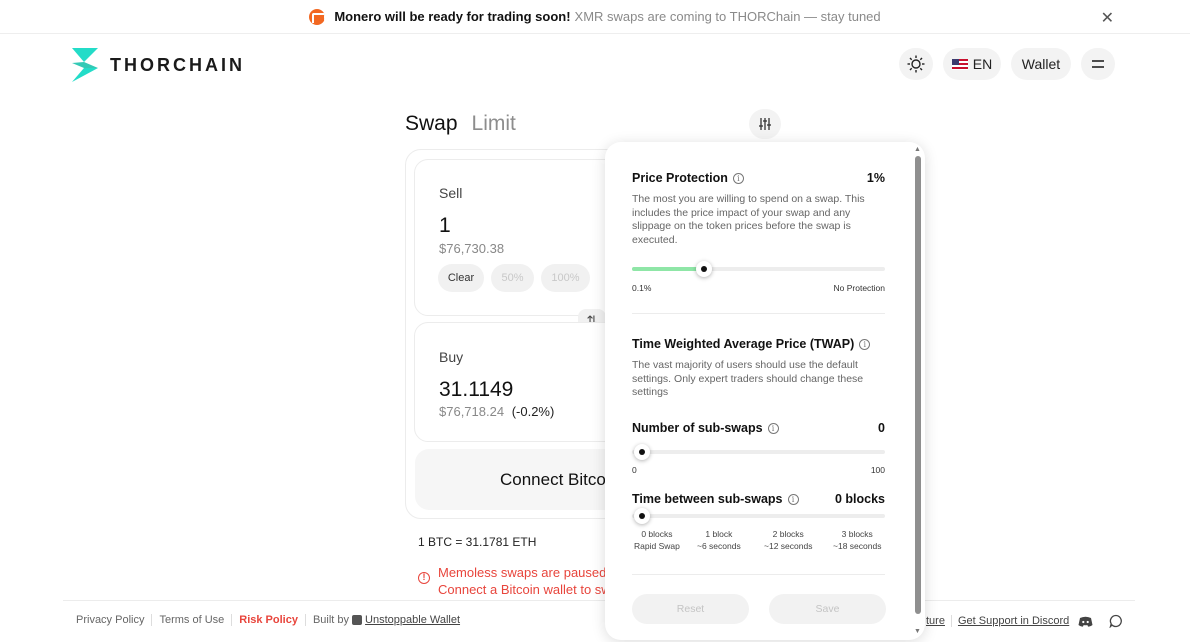 The height and width of the screenshot is (642, 1190). Describe the element at coordinates (703, 269) in the screenshot. I see `price-protection-thumb` at that location.